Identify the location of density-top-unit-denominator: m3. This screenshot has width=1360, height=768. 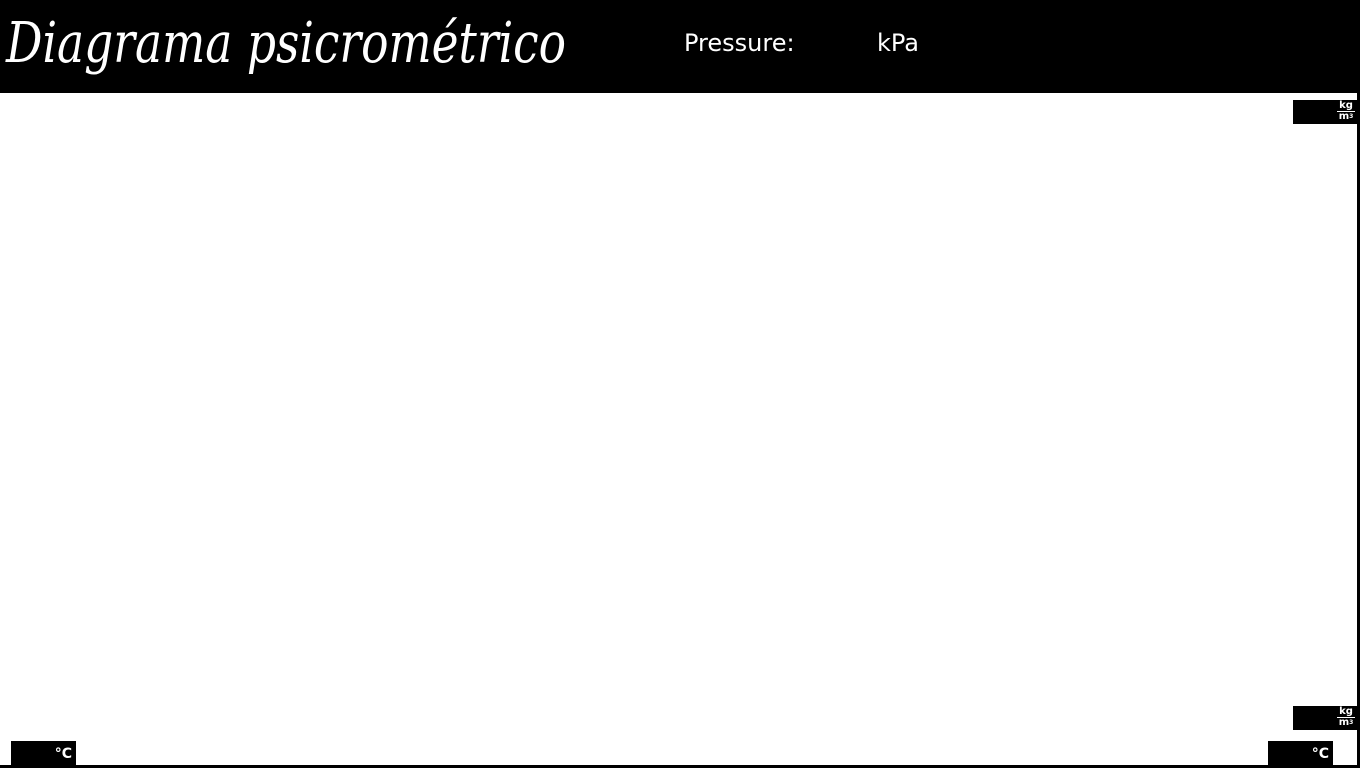
(1346, 117).